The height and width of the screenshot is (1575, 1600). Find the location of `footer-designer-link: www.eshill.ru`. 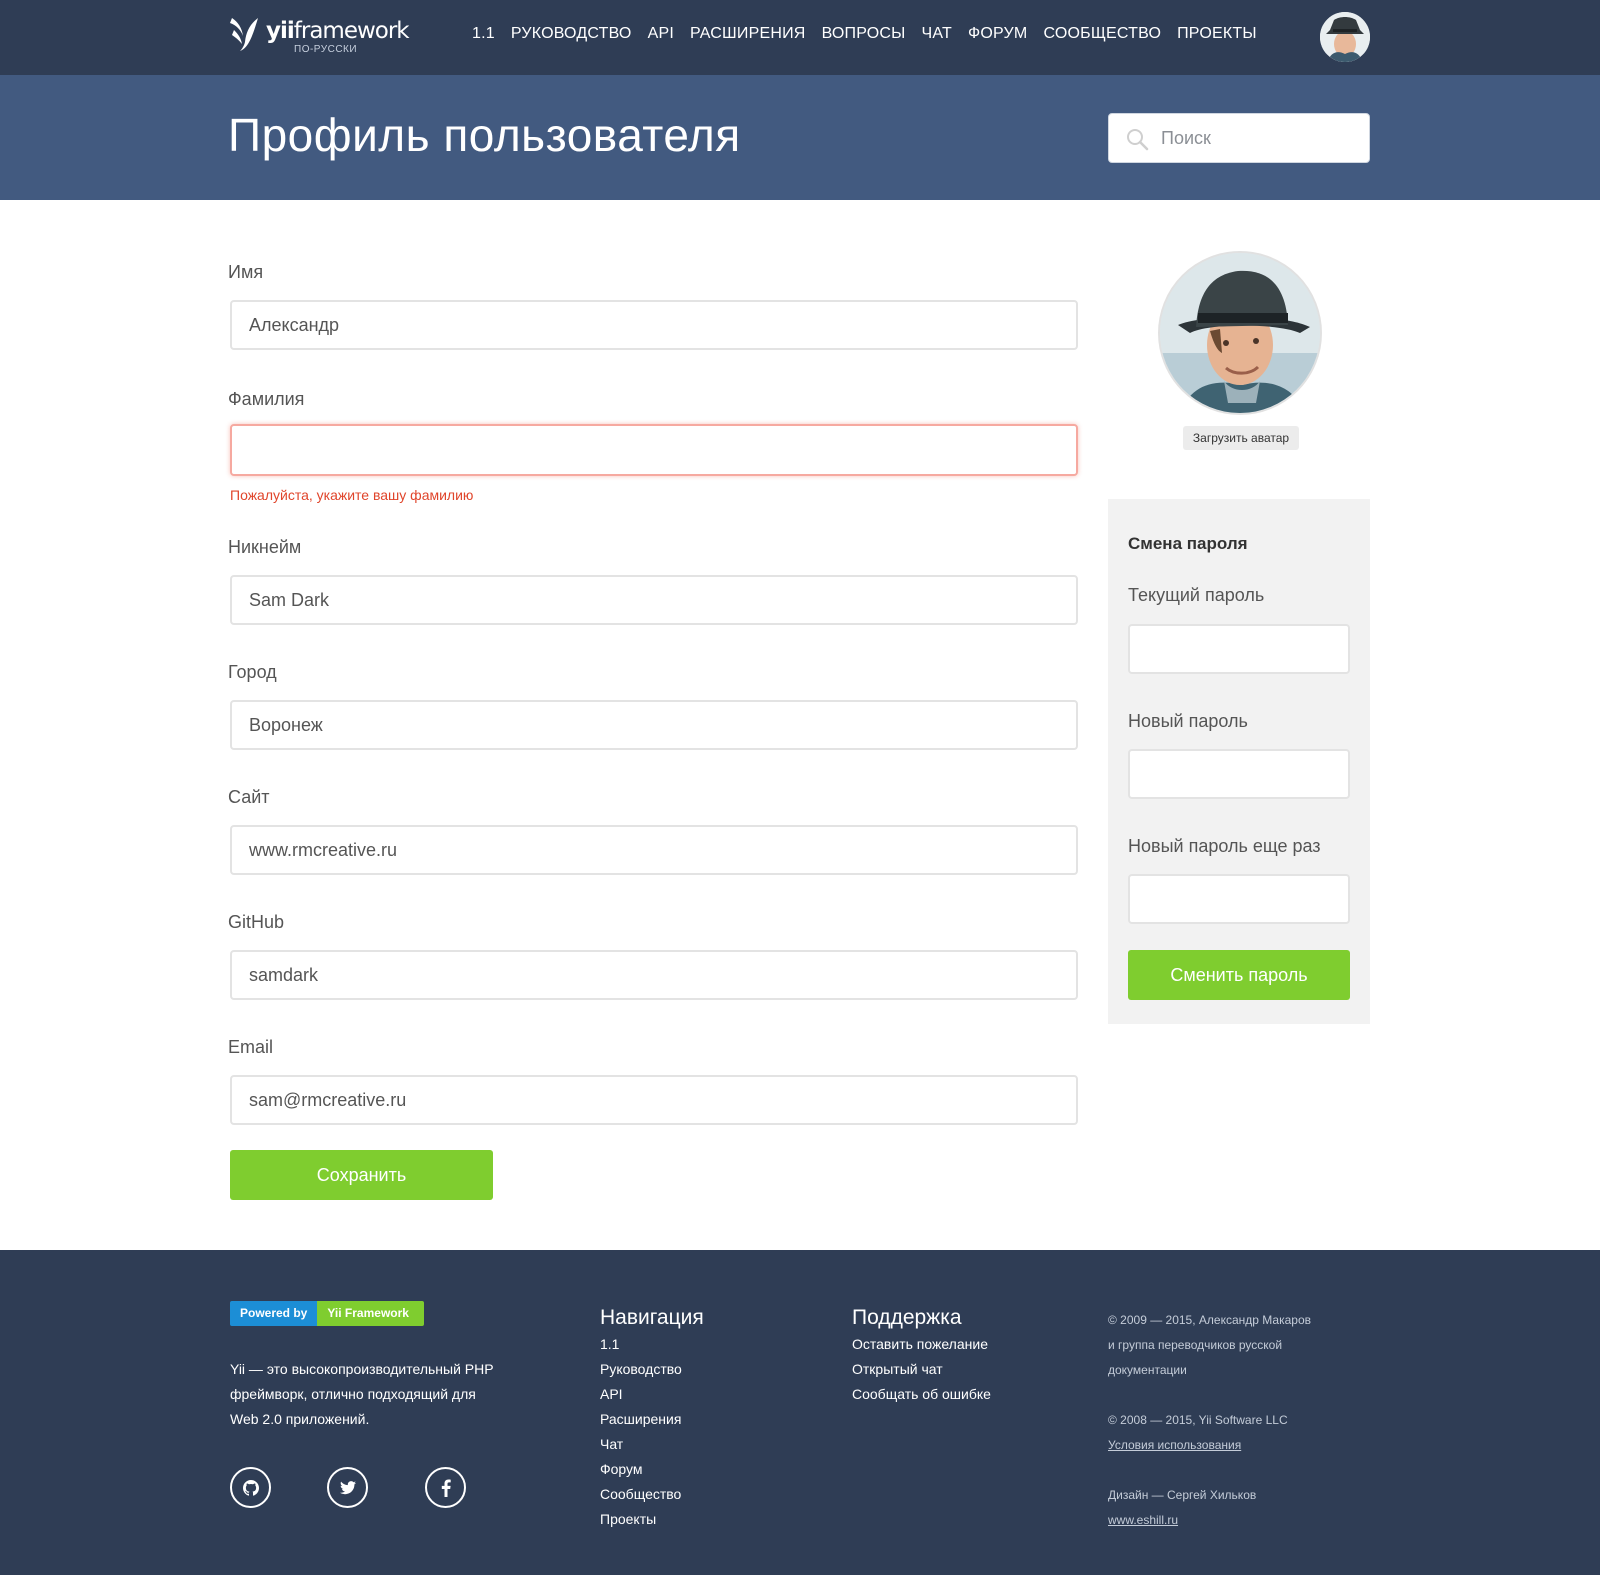

footer-designer-link: www.eshill.ru is located at coordinates (1143, 1520).